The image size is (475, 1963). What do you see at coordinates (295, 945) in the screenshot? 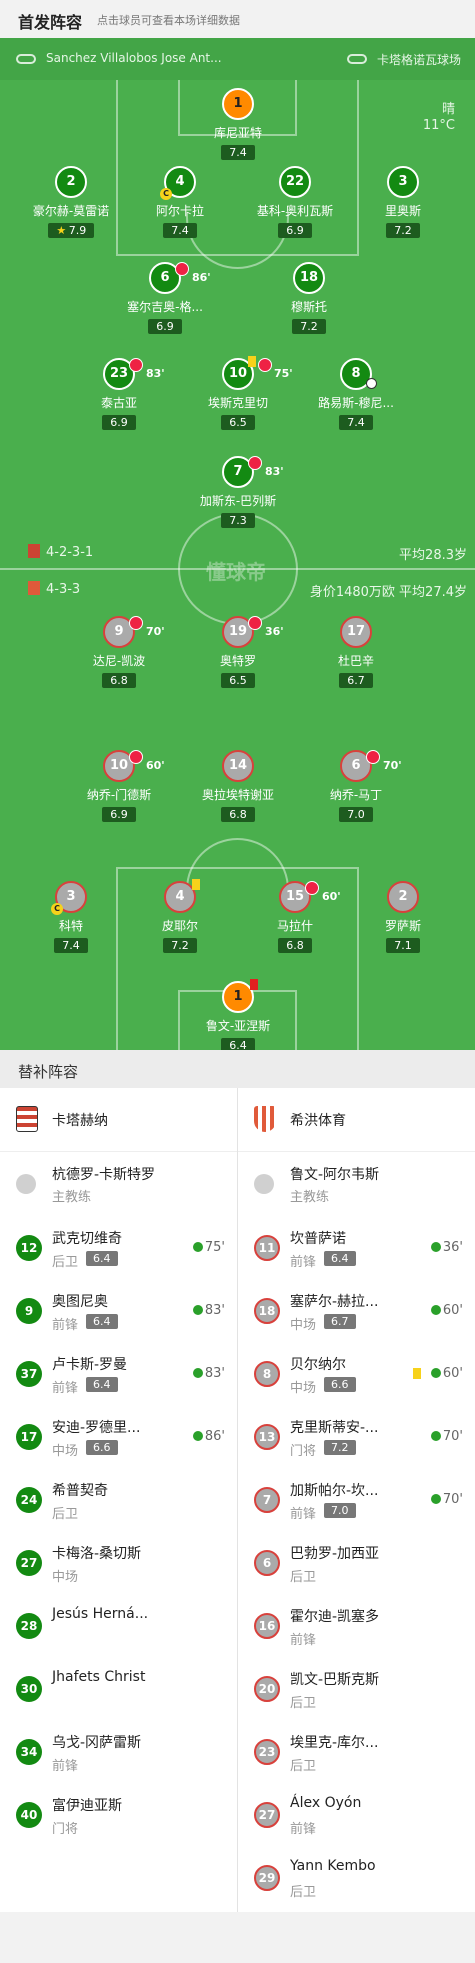
I see `player-rating: 6.8` at bounding box center [295, 945].